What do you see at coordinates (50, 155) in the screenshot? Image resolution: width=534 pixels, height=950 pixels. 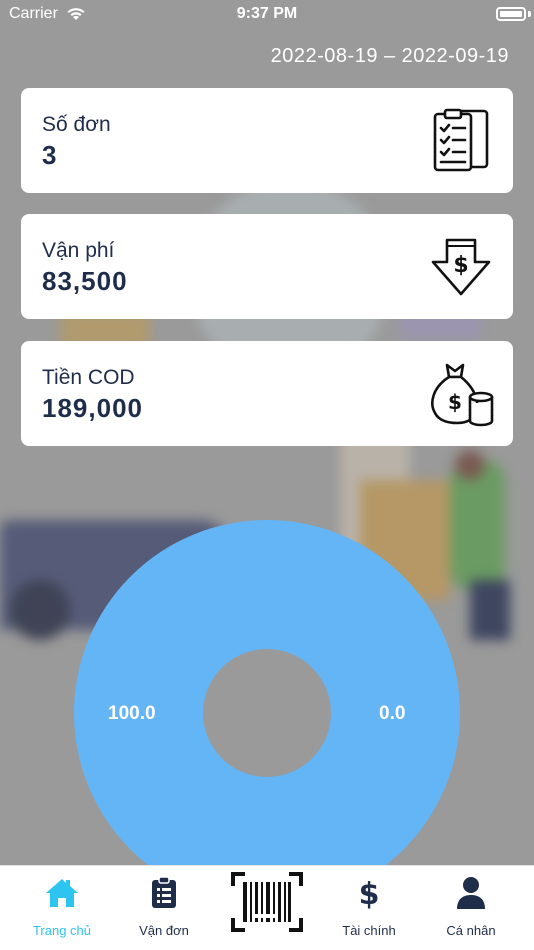 I see `orders-count-value: 3` at bounding box center [50, 155].